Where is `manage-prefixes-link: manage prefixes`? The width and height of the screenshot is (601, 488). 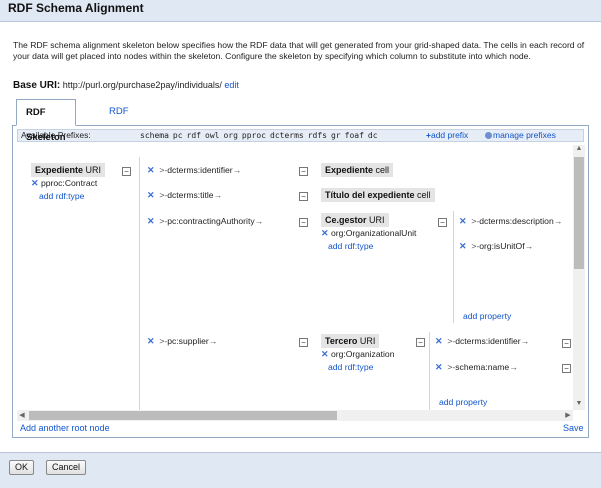 manage-prefixes-link: manage prefixes is located at coordinates (520, 135).